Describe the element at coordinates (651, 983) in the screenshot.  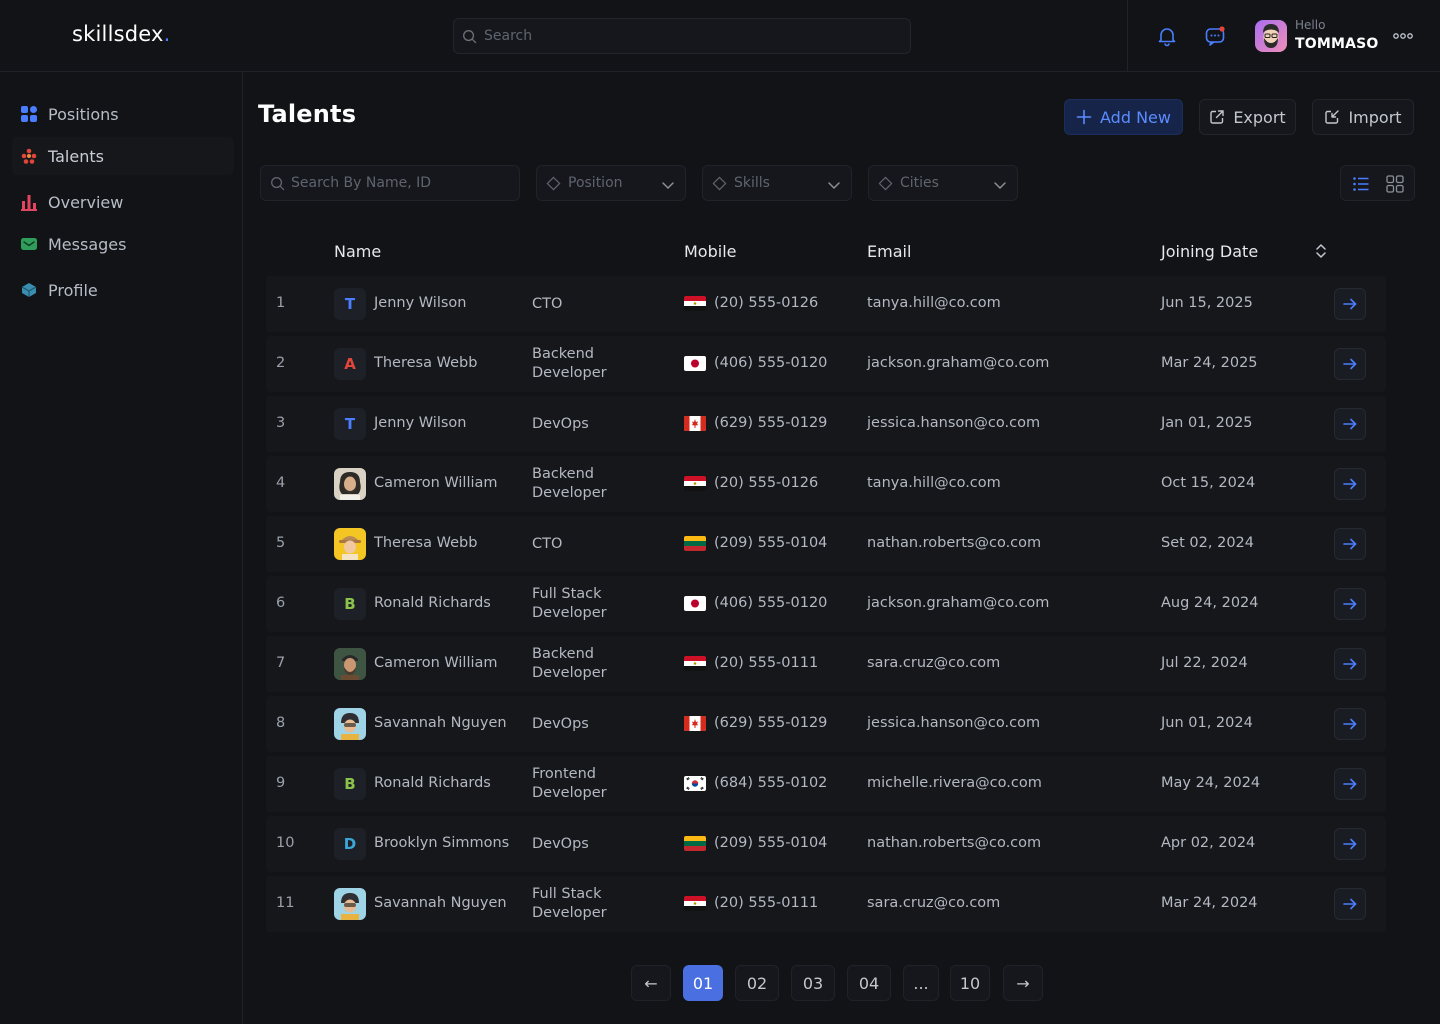
I see `prev-page-button: ←` at that location.